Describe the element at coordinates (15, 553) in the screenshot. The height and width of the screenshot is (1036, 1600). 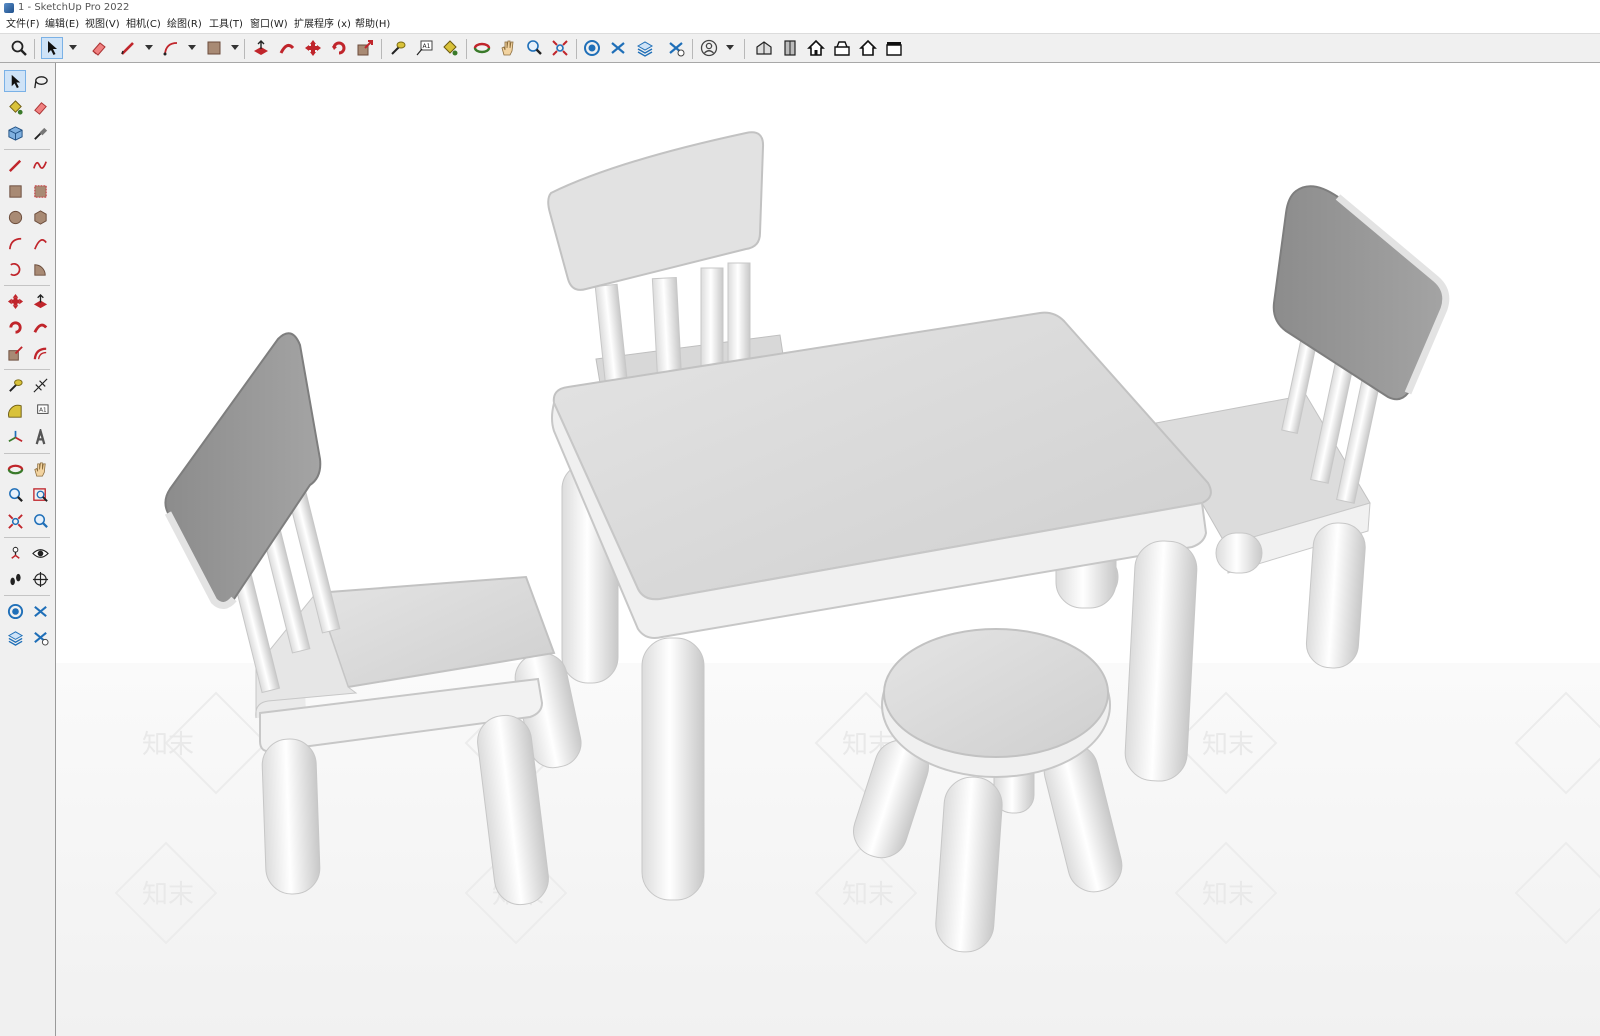
I see `position-camera-button` at that location.